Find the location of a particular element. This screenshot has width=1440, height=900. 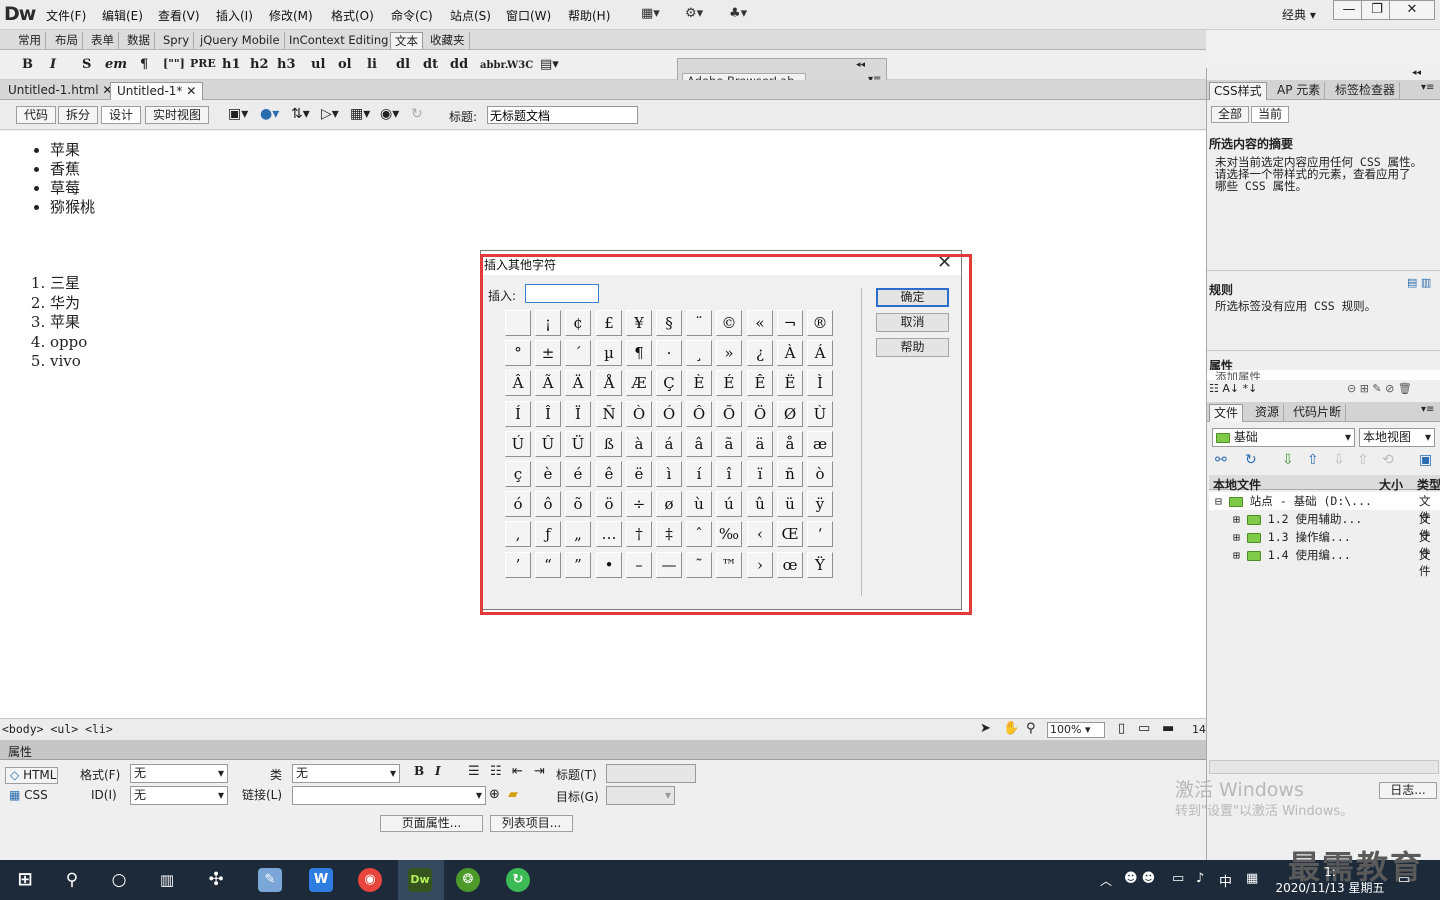

h2-button: h2 is located at coordinates (259, 64).